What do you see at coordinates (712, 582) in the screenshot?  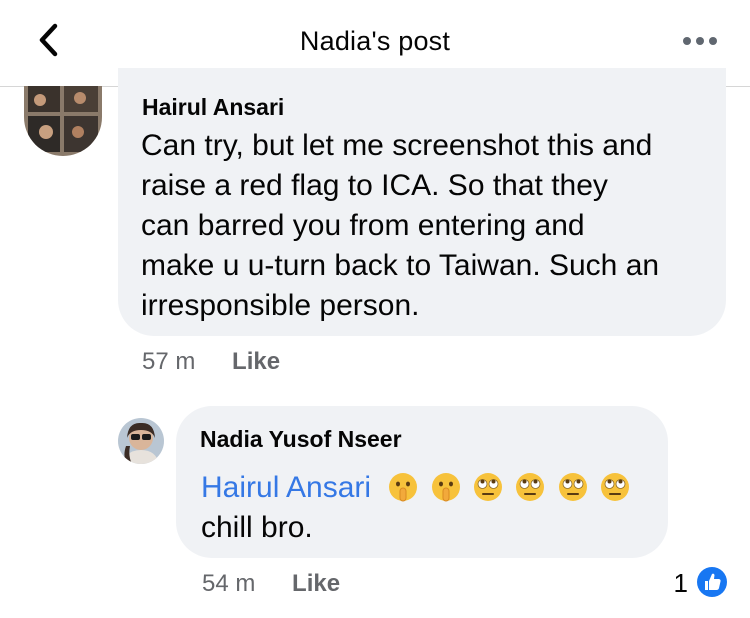 I see `thumbs-up-icon` at bounding box center [712, 582].